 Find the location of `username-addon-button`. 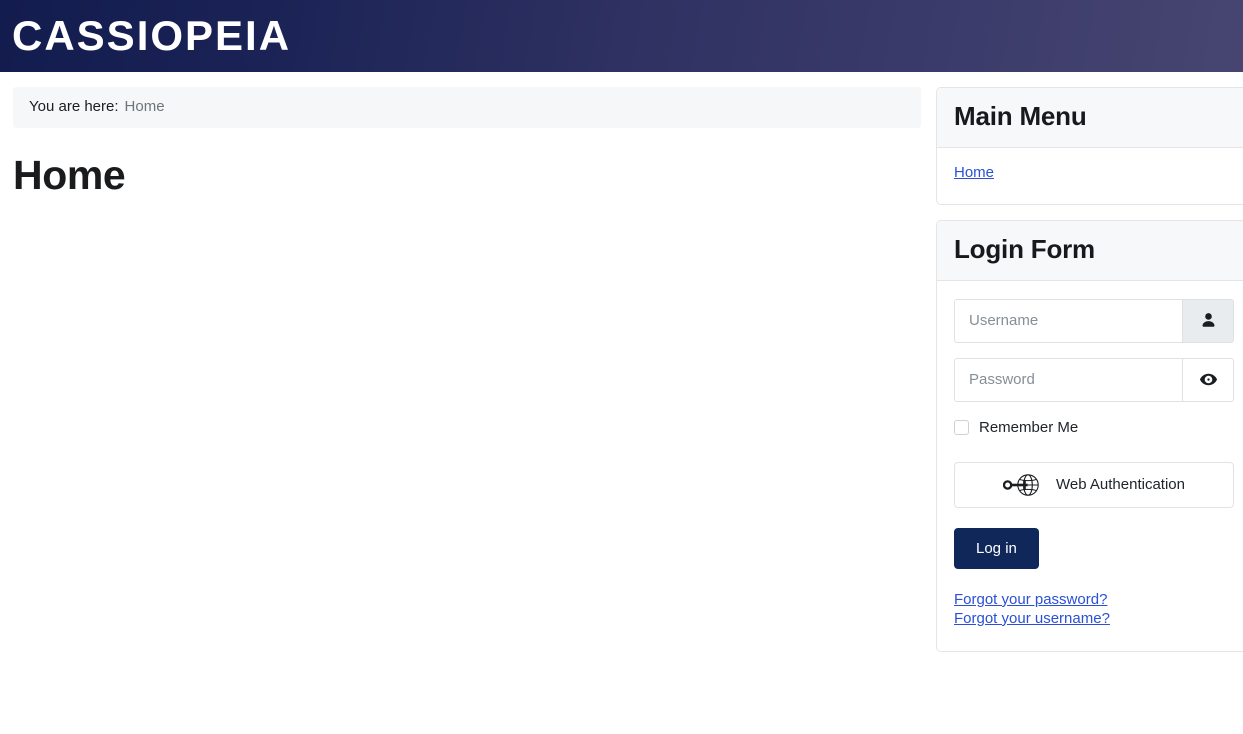

username-addon-button is located at coordinates (1208, 320).